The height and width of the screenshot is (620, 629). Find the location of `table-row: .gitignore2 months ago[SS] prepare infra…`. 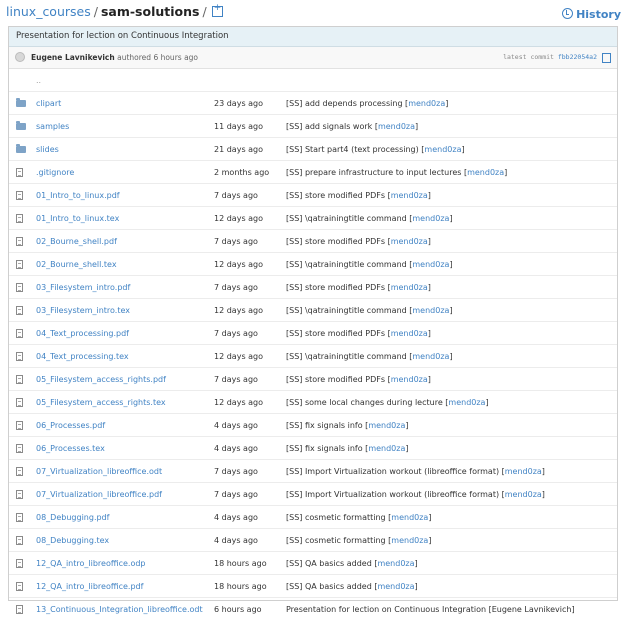

table-row: .gitignore2 months ago[SS] prepare infra… is located at coordinates (313, 172).